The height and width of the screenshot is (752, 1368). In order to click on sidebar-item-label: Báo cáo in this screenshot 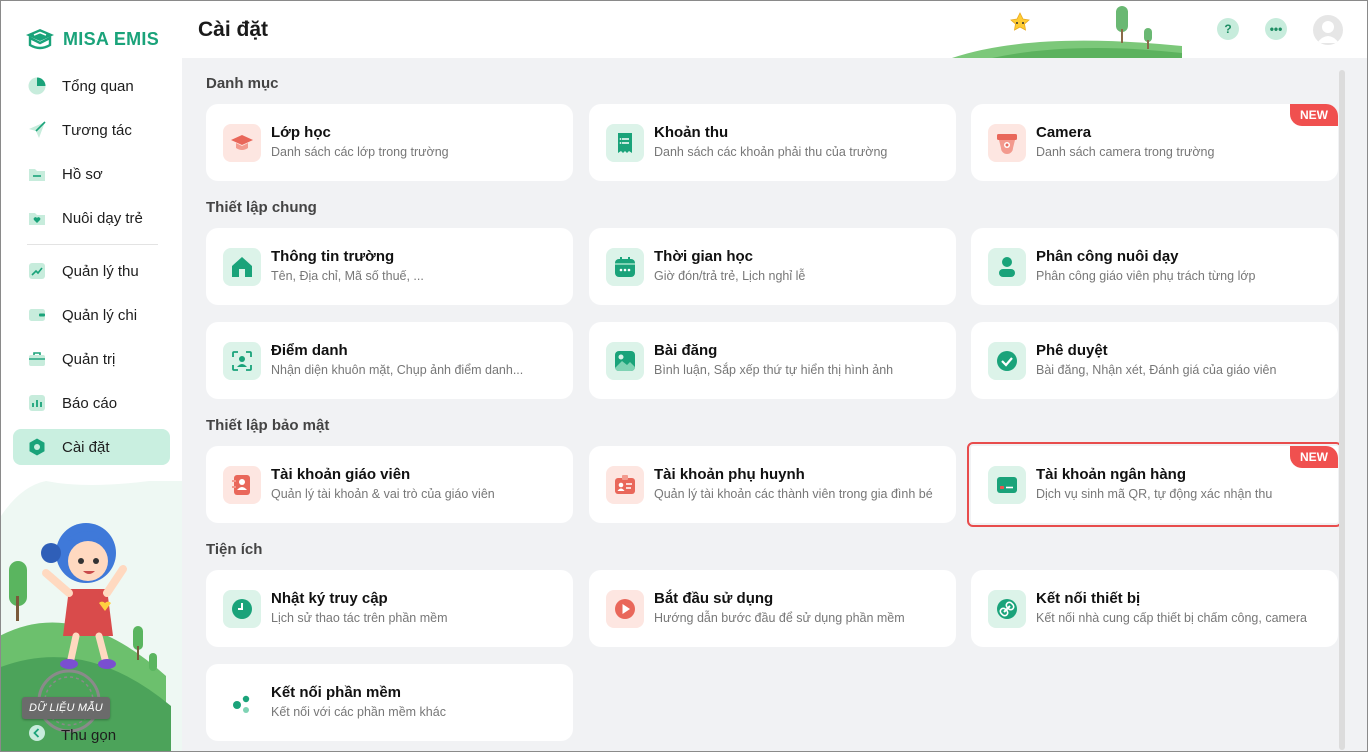, I will do `click(90, 403)`.